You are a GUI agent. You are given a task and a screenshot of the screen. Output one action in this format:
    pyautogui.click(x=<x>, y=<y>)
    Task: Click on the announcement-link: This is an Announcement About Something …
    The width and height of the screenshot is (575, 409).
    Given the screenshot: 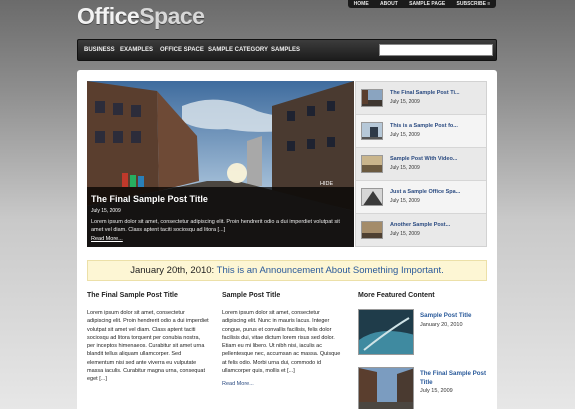 What is the action you would take?
    pyautogui.click(x=330, y=270)
    